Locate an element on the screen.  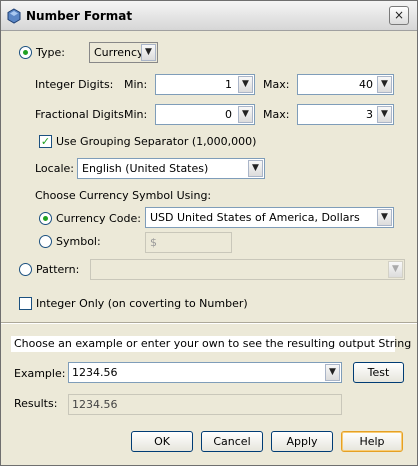
currency-code-radio is located at coordinates (45, 218).